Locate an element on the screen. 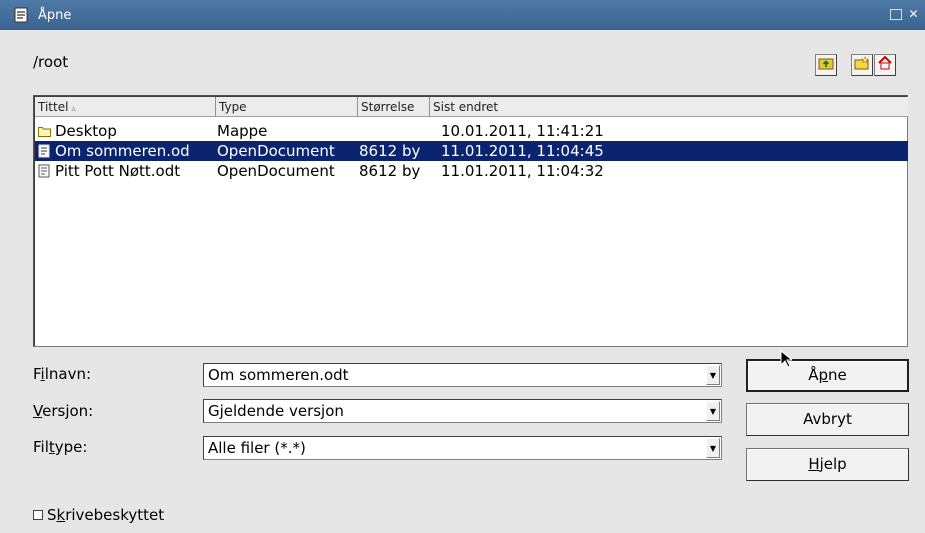 This screenshot has height=533, width=925. folder-up-button is located at coordinates (826, 65).